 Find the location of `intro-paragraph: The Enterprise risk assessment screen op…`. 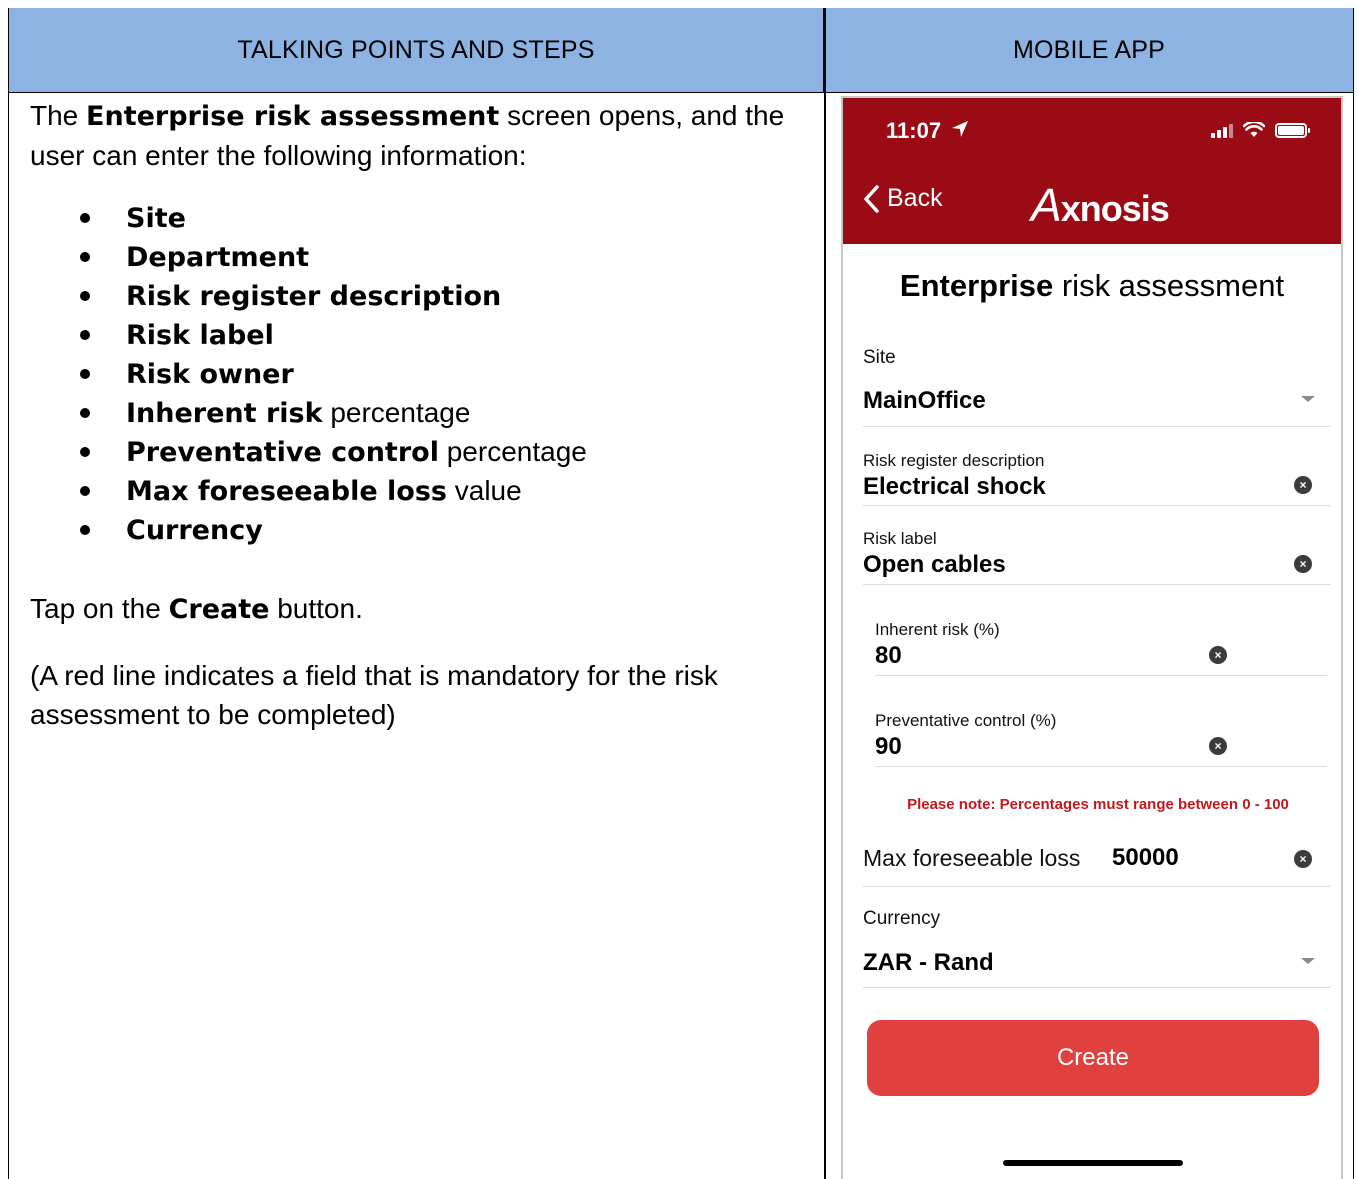

intro-paragraph: The Enterprise risk assessment screen op… is located at coordinates (420, 135).